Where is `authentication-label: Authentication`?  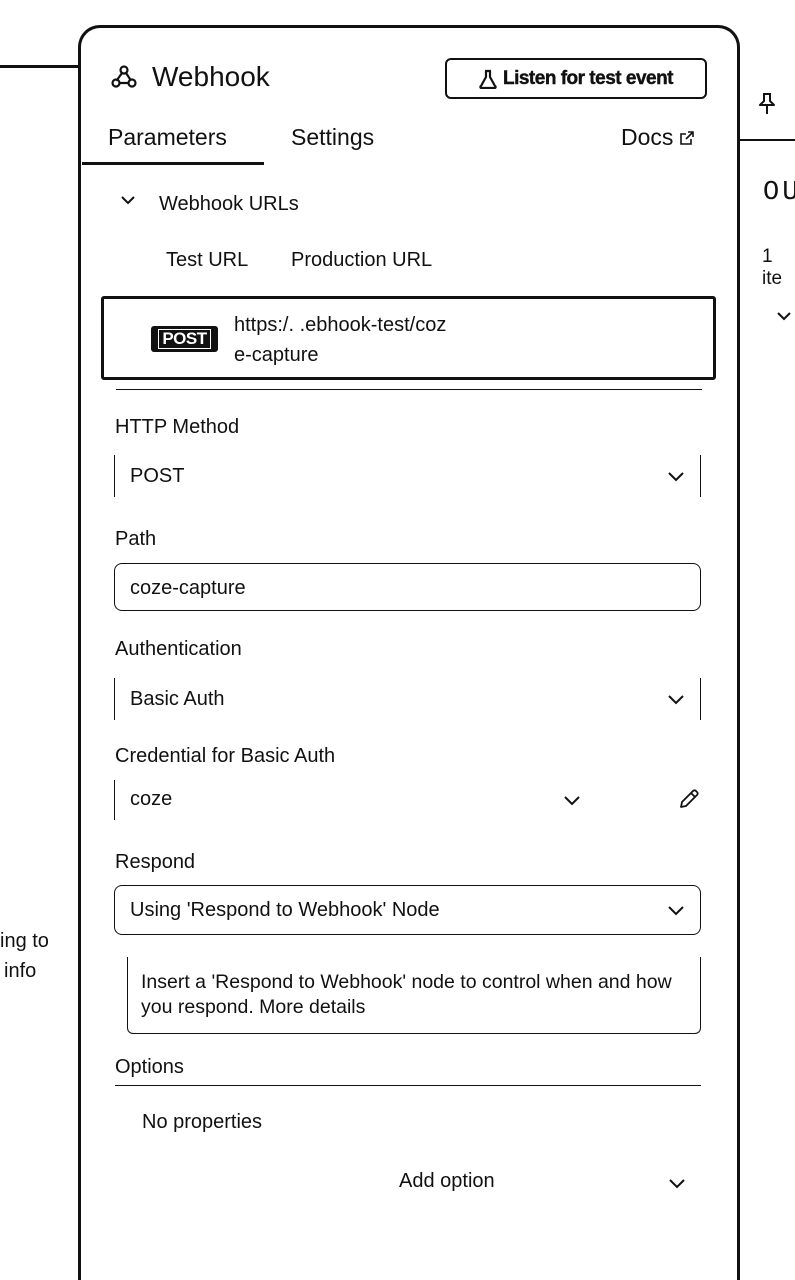 authentication-label: Authentication is located at coordinates (178, 649).